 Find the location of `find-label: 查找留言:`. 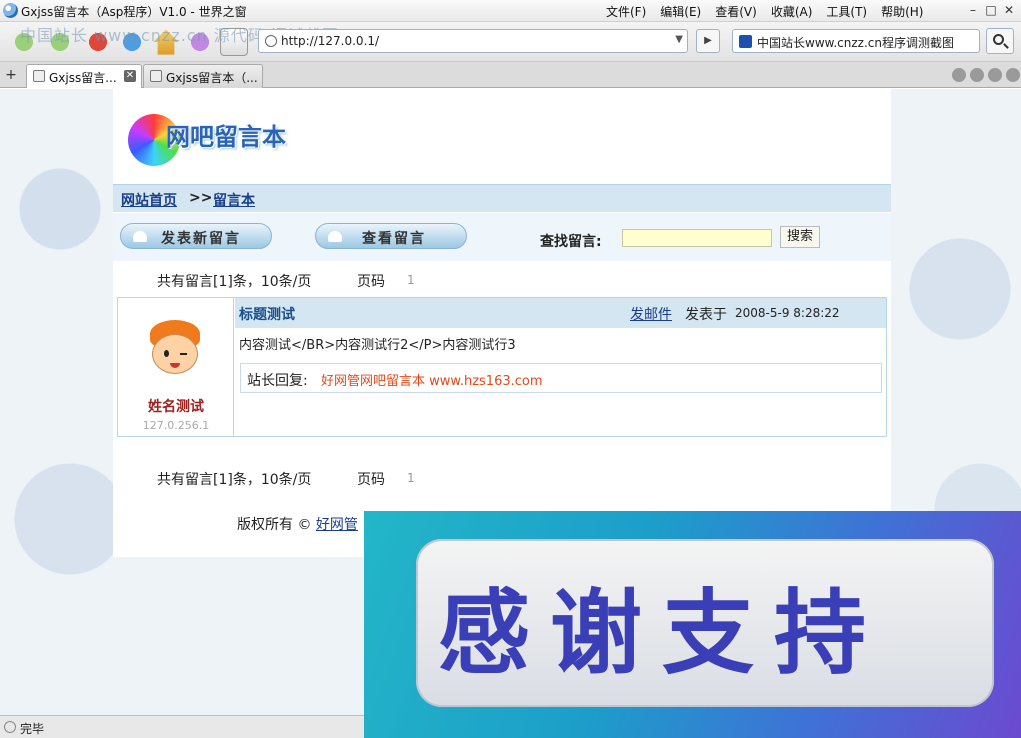

find-label: 查找留言: is located at coordinates (571, 242).